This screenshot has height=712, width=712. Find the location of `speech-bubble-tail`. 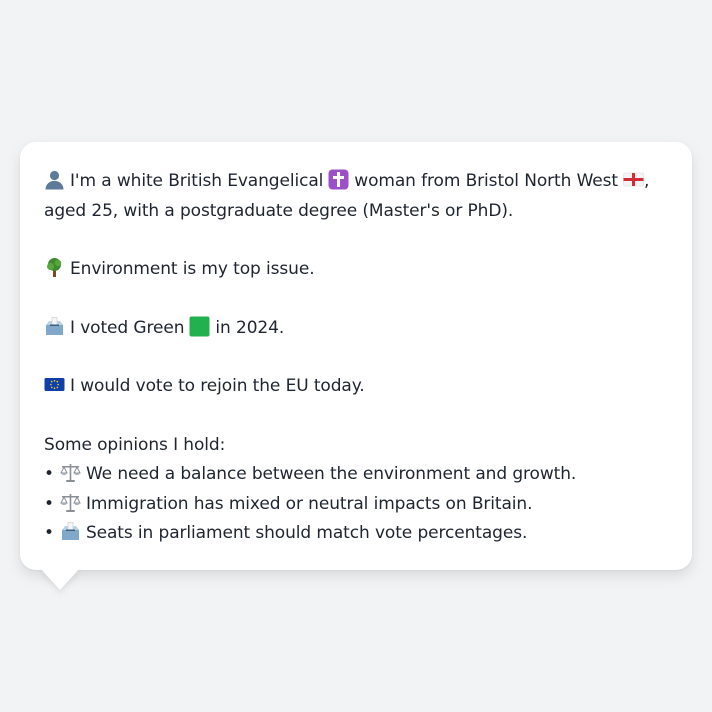

speech-bubble-tail is located at coordinates (60, 579).